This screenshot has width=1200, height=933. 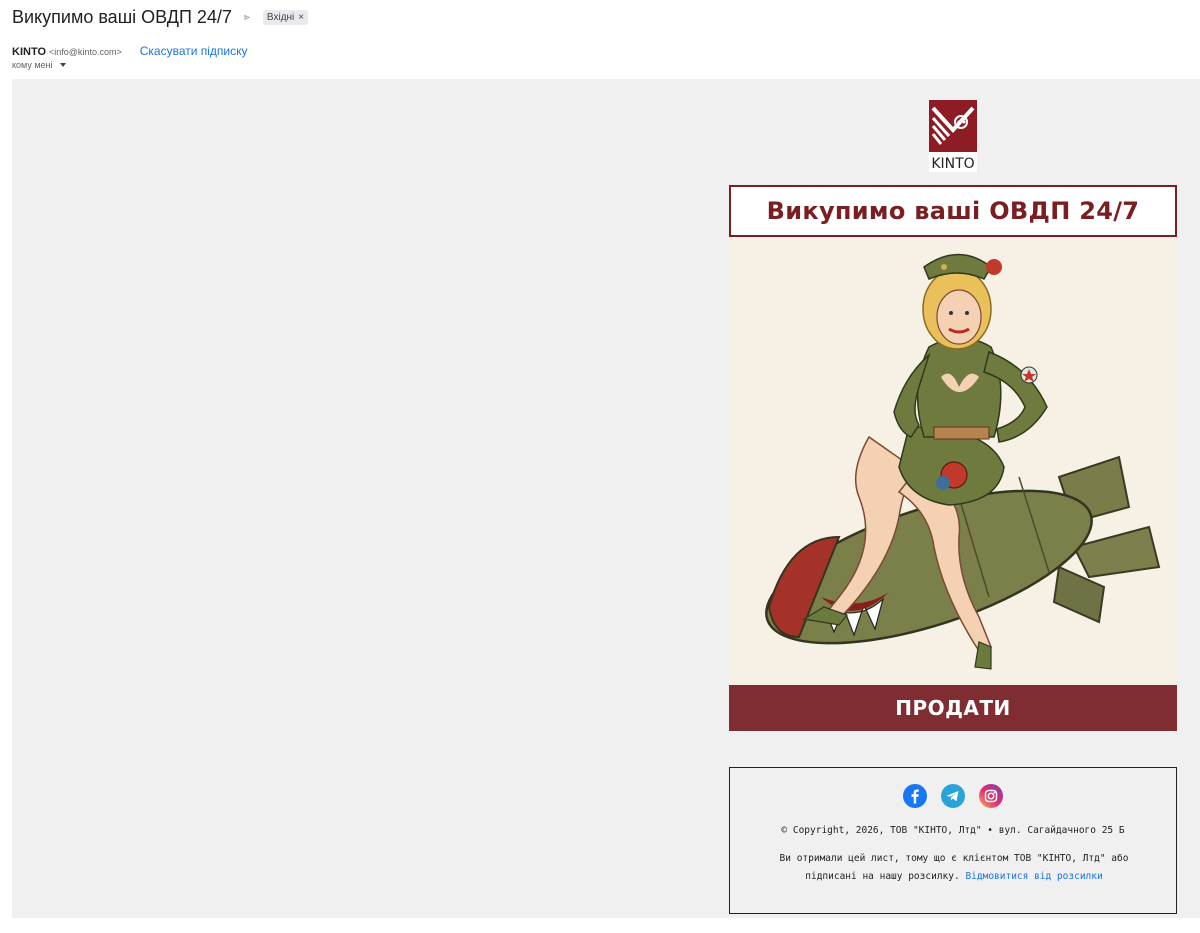 What do you see at coordinates (32, 65) in the screenshot?
I see `recipient-text: кому мені` at bounding box center [32, 65].